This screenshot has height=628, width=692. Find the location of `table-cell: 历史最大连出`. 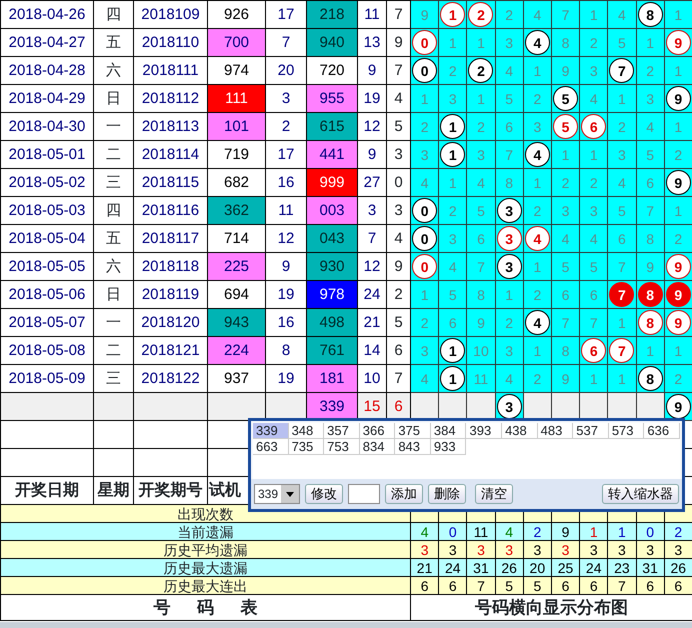

table-cell: 历史最大连出 is located at coordinates (205, 585).